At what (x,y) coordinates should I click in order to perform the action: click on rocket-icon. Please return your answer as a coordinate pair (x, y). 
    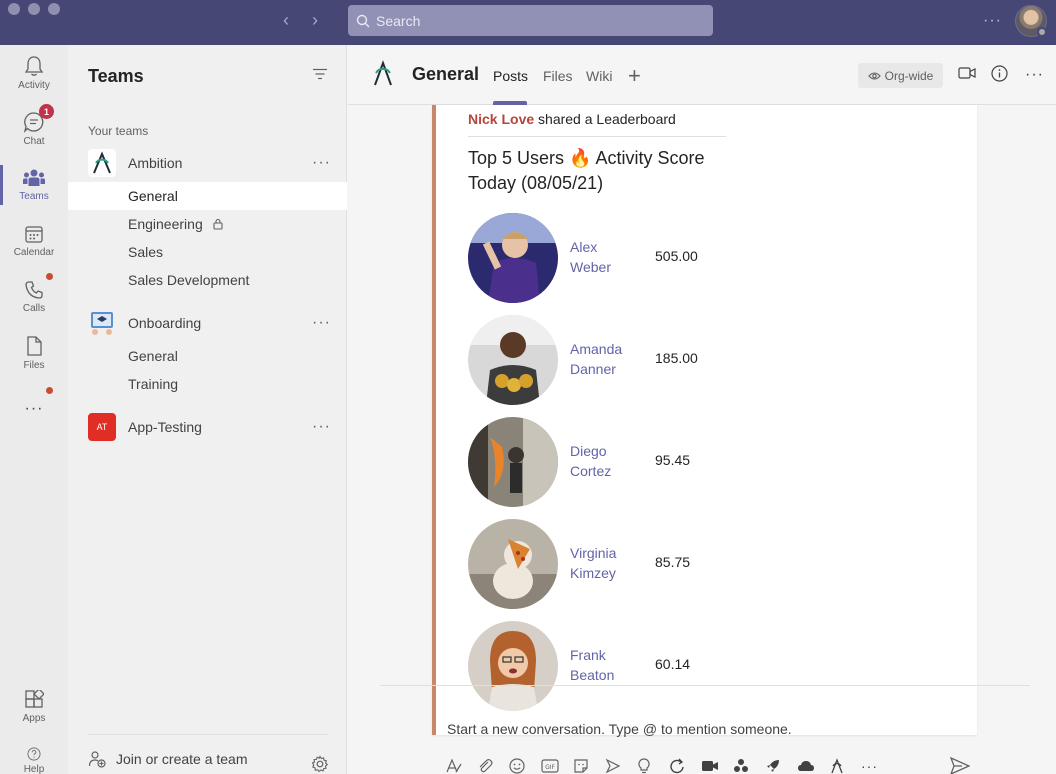
    Looking at the image, I should click on (773, 766).